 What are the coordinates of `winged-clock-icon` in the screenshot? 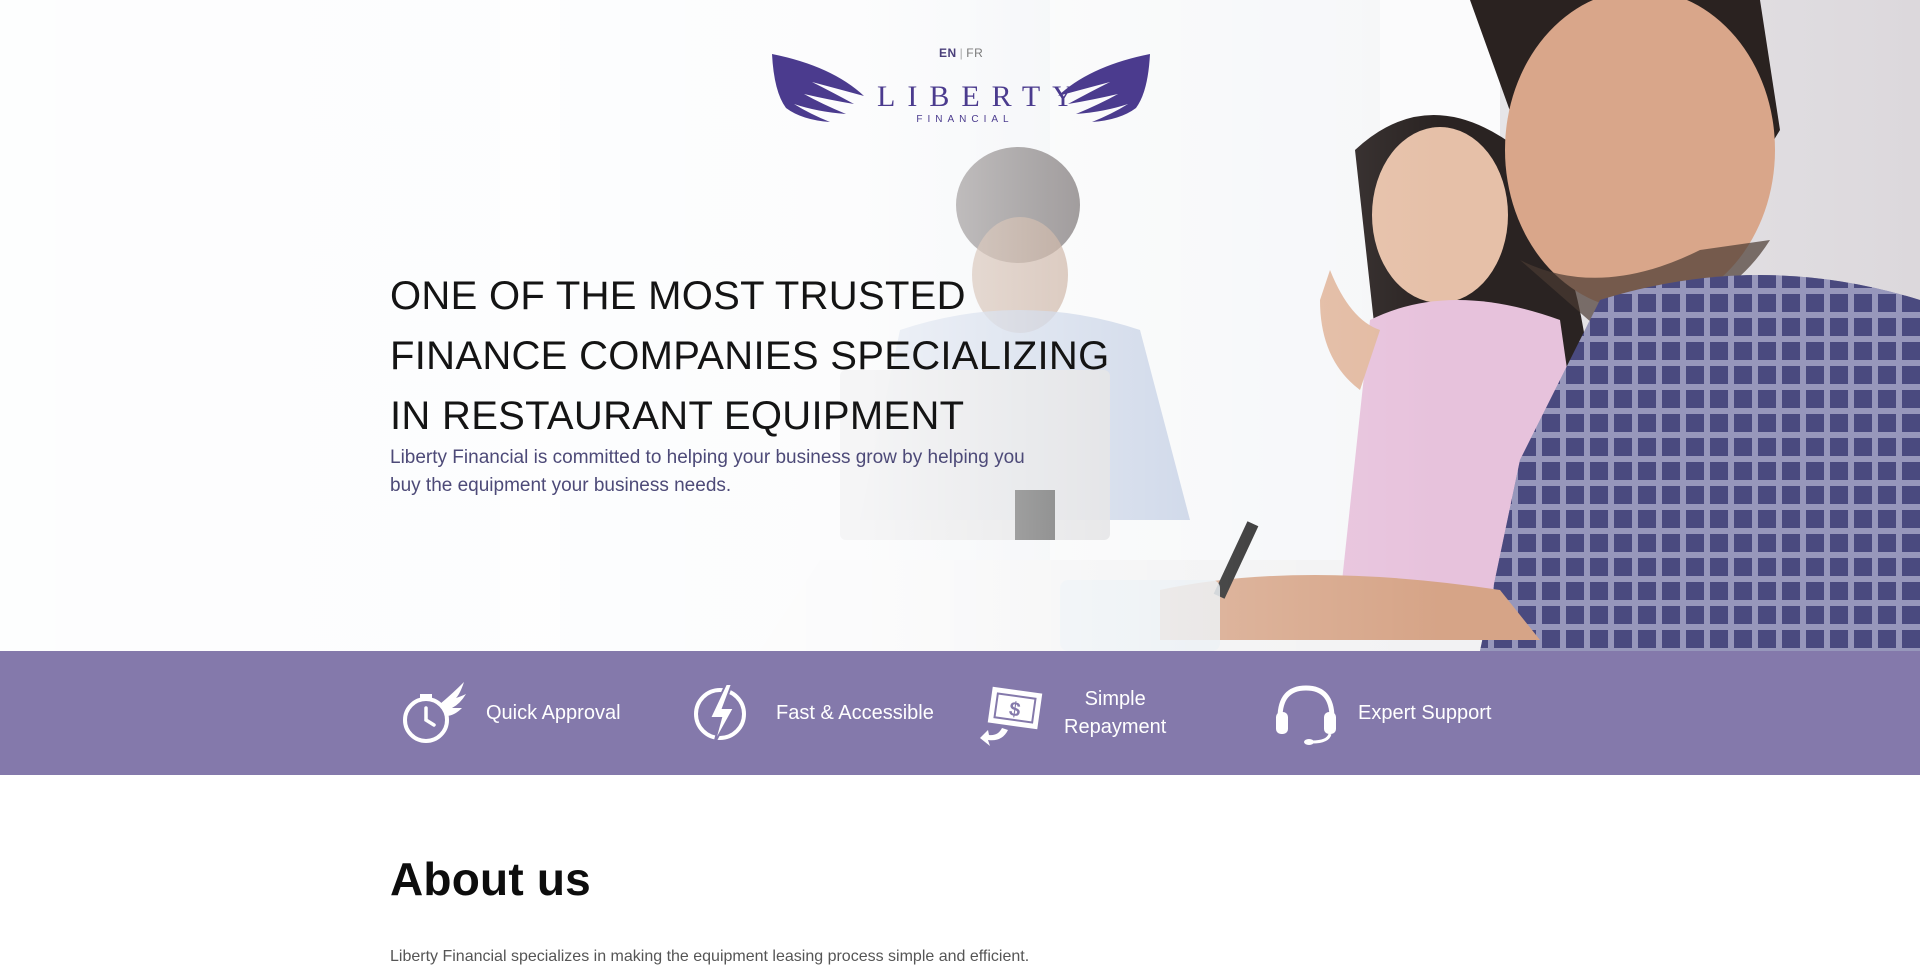 It's located at (434, 712).